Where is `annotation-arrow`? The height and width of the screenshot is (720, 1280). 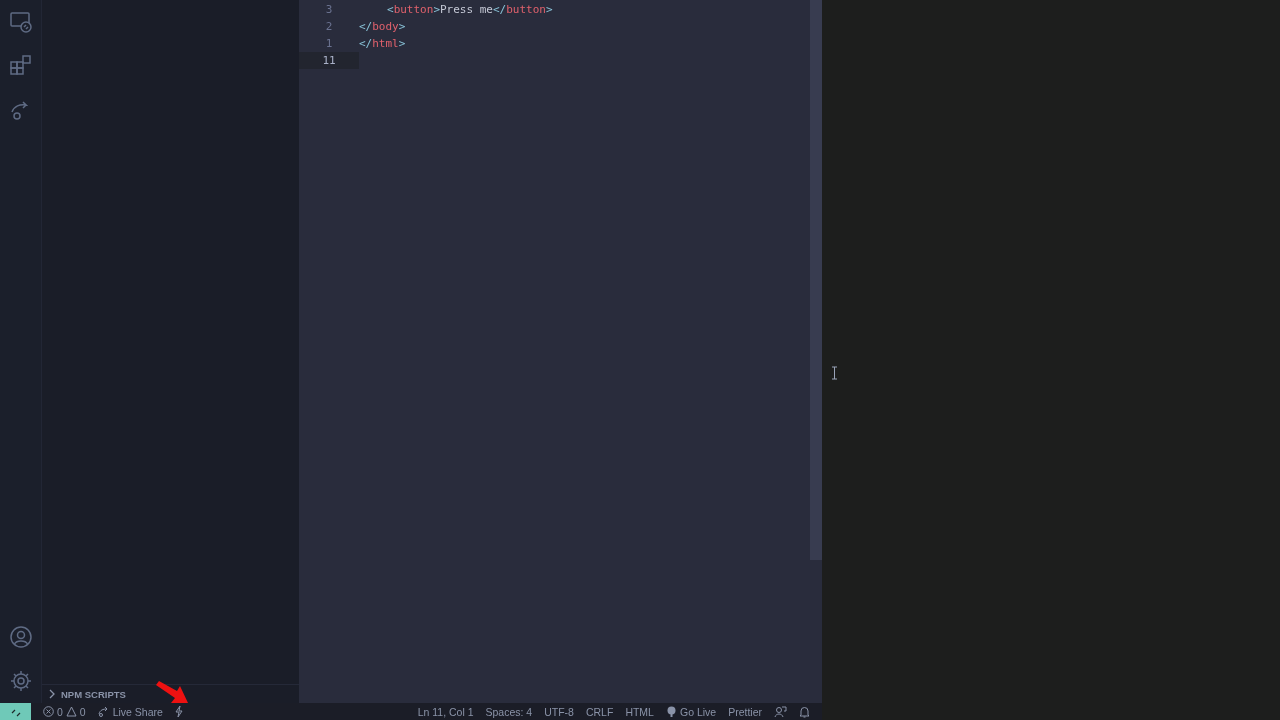
annotation-arrow is located at coordinates (172, 693).